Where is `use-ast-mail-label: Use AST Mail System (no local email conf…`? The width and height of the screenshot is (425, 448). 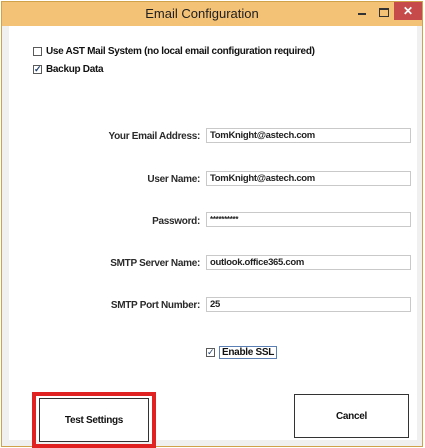 use-ast-mail-label: Use AST Mail System (no local email conf… is located at coordinates (180, 51).